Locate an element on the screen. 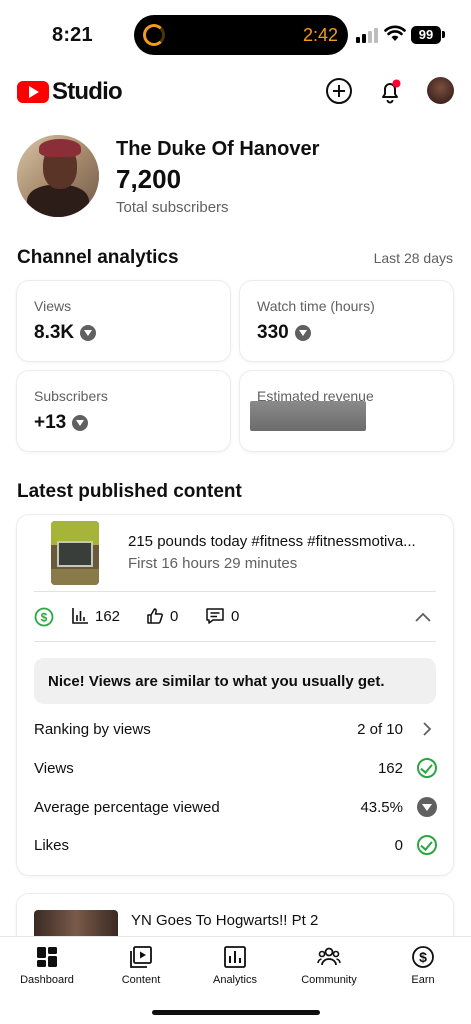 The image size is (471, 1024). comment-icon is located at coordinates (215, 616).